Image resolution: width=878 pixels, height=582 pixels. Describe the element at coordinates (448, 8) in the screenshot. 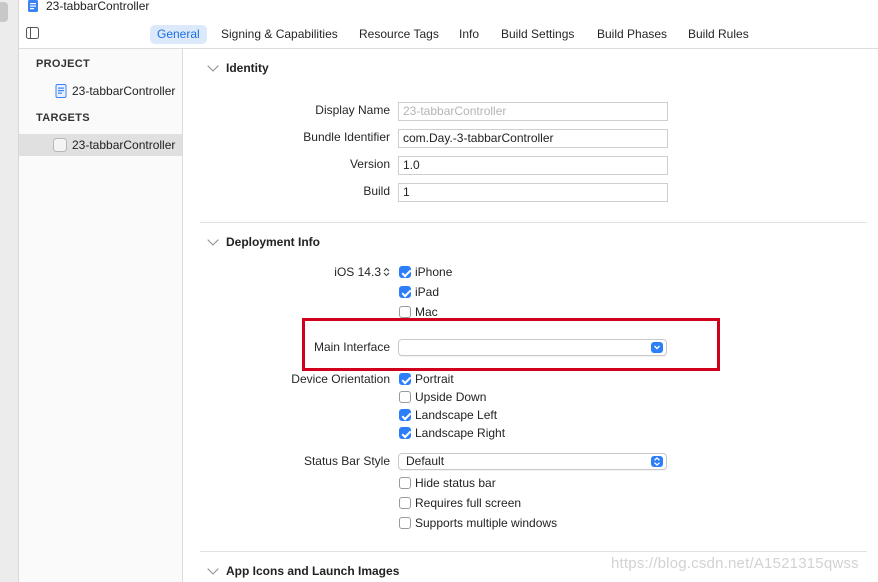

I see `title-bar: 23-tabbarController` at that location.